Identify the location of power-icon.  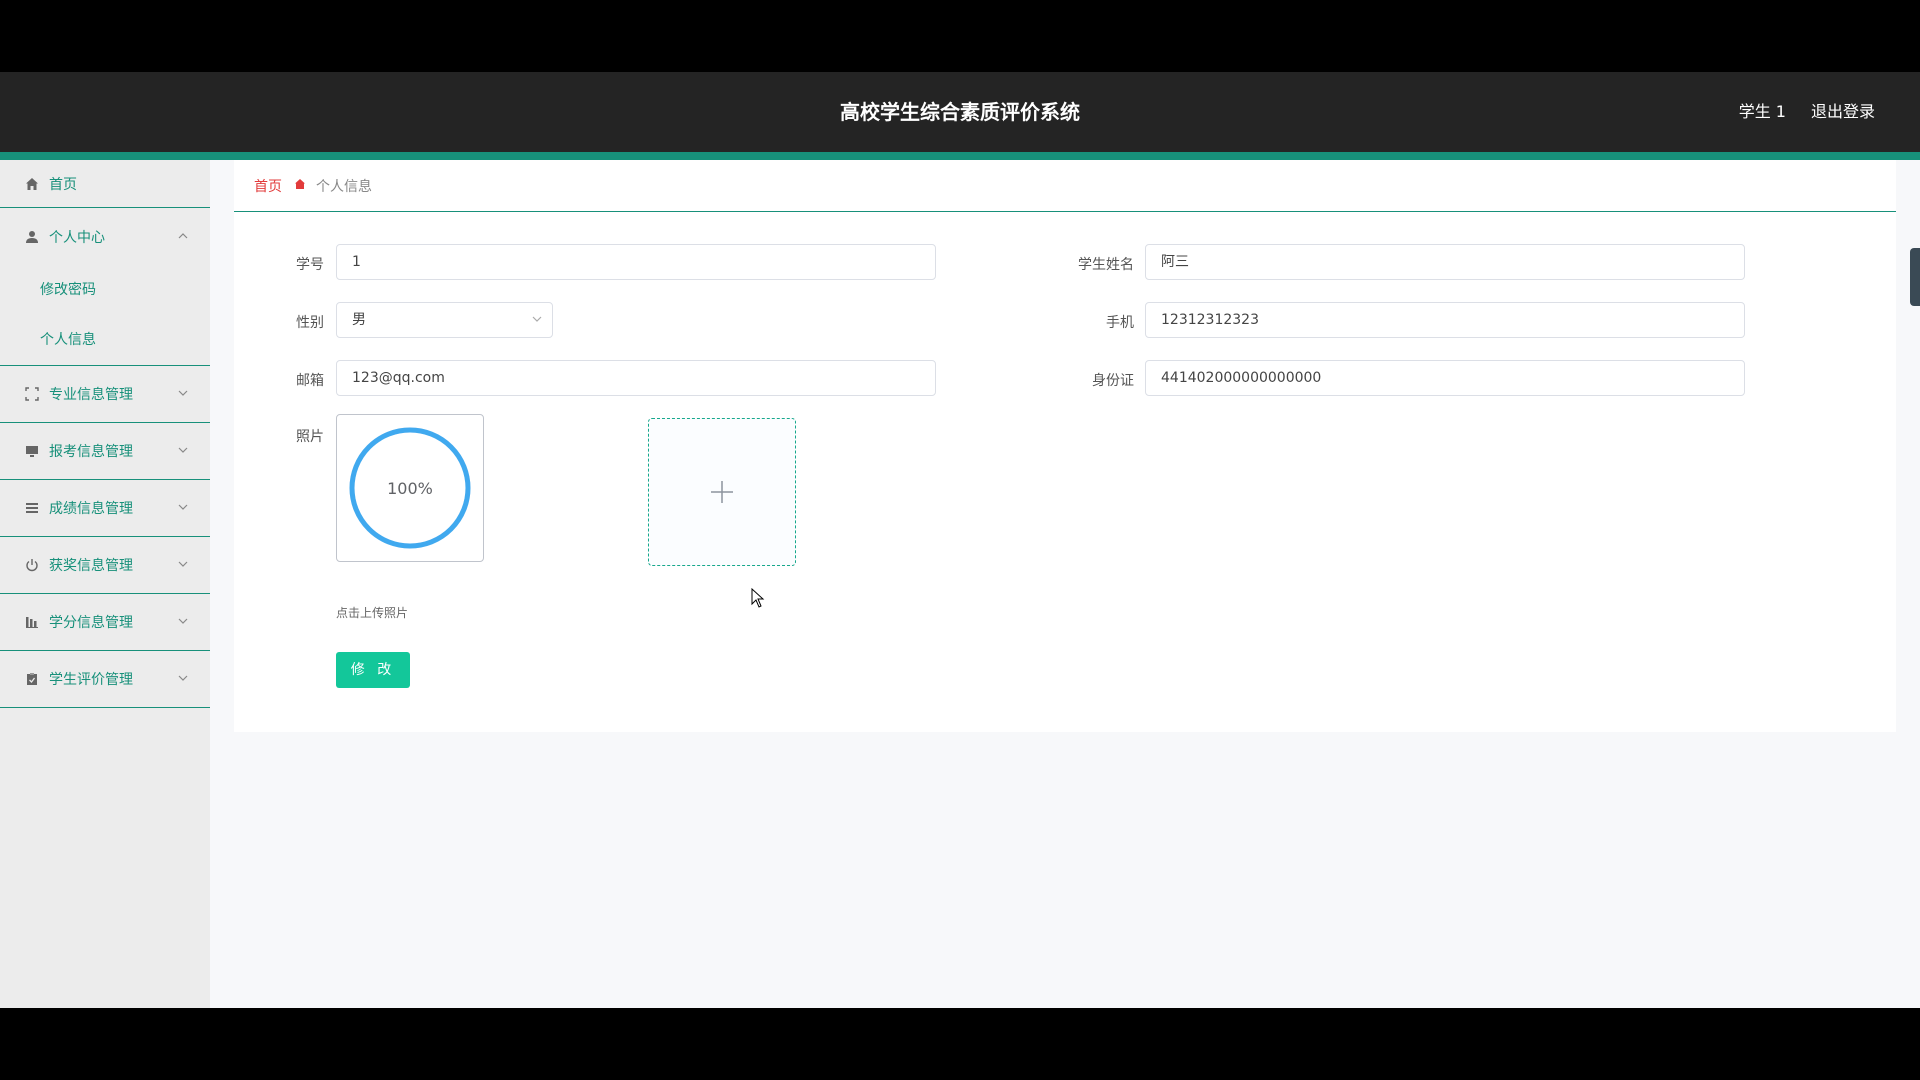
(32, 565).